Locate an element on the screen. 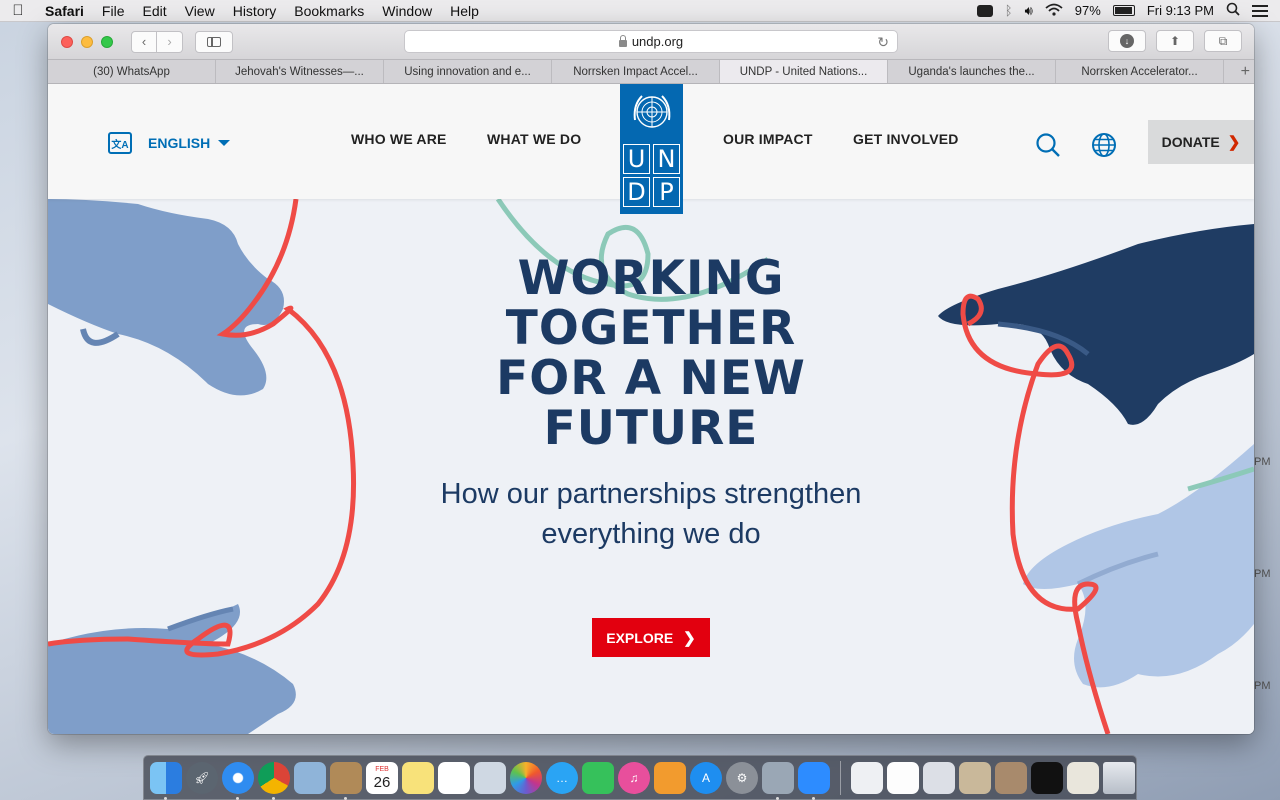 Image resolution: width=1280 pixels, height=800 pixels. notification-center-icon is located at coordinates (1260, 10).